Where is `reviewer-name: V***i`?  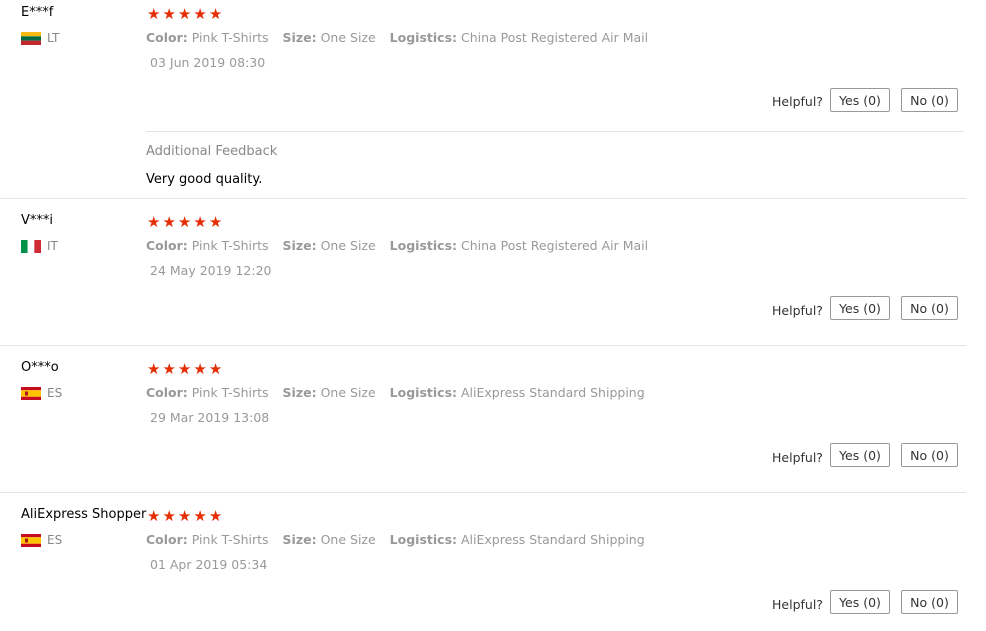
reviewer-name: V***i is located at coordinates (37, 220).